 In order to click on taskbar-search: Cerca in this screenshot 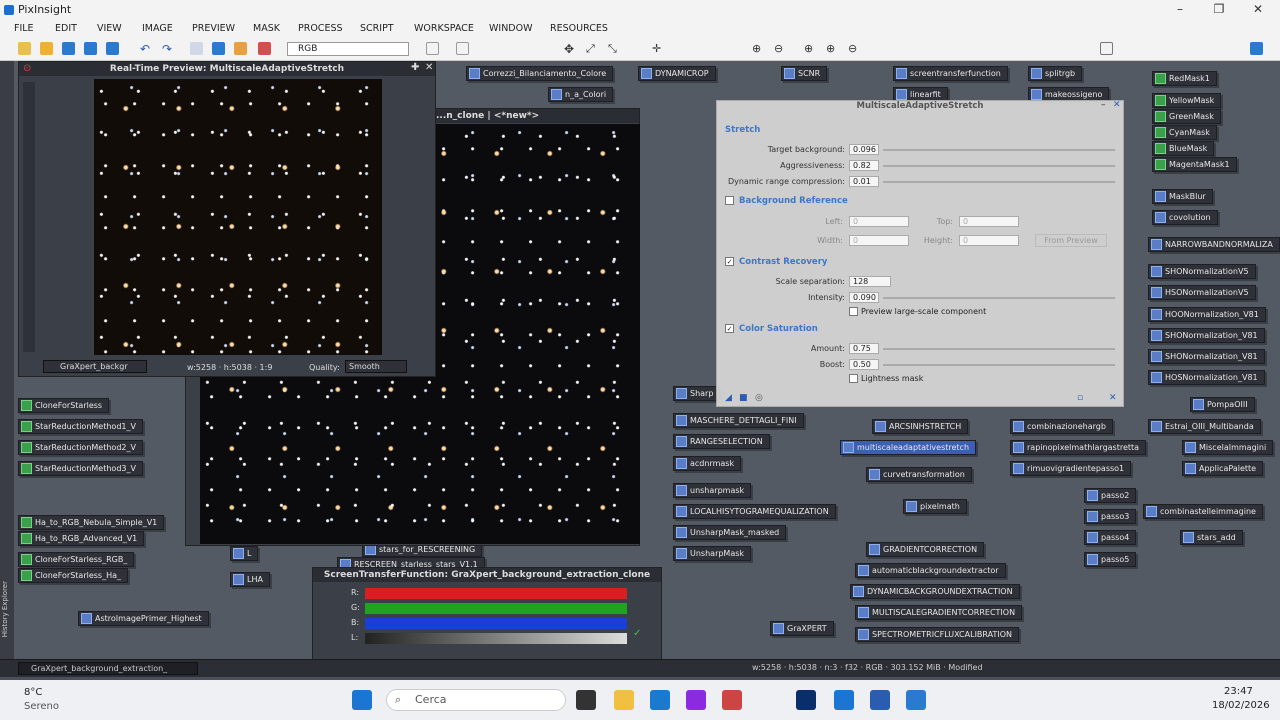, I will do `click(476, 700)`.